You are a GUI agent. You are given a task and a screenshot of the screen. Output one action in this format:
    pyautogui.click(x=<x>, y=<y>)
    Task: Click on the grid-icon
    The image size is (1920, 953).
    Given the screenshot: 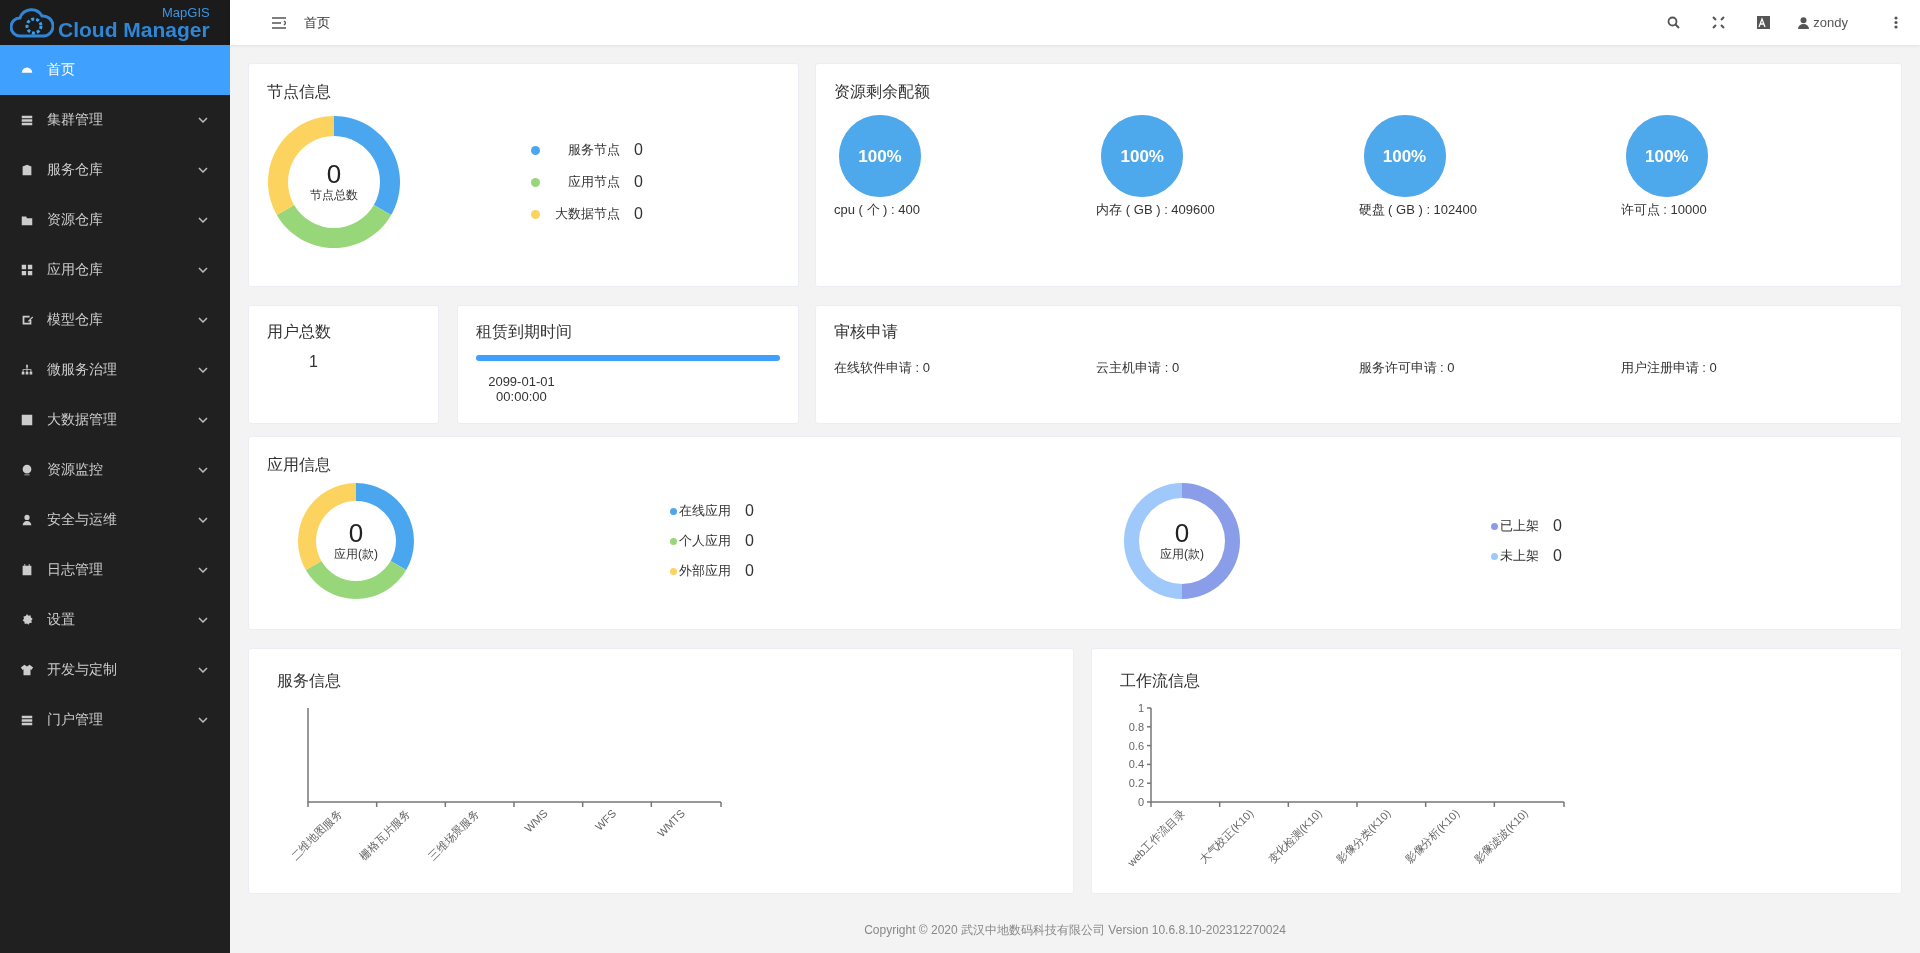 What is the action you would take?
    pyautogui.click(x=27, y=270)
    